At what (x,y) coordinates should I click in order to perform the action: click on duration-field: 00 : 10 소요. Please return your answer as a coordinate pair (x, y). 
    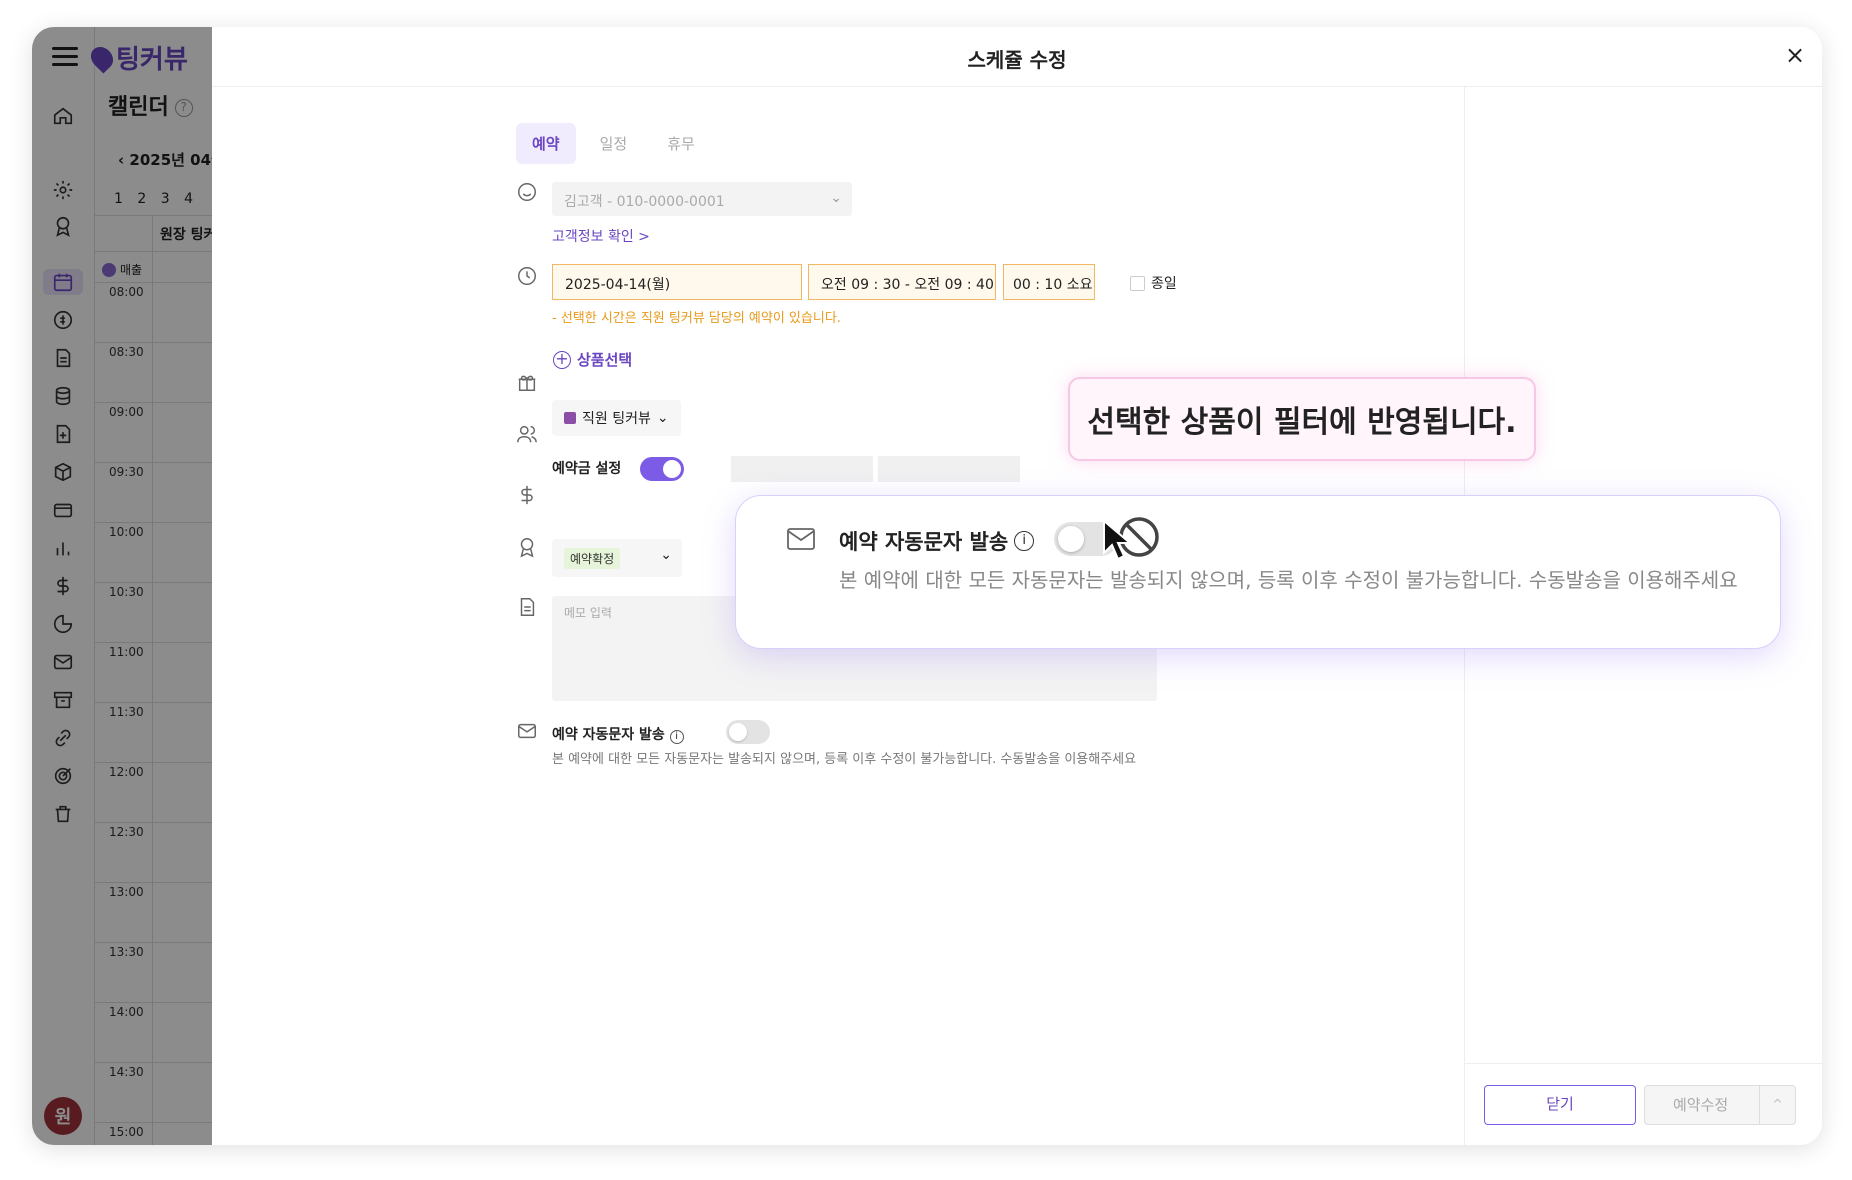
    Looking at the image, I should click on (1049, 282).